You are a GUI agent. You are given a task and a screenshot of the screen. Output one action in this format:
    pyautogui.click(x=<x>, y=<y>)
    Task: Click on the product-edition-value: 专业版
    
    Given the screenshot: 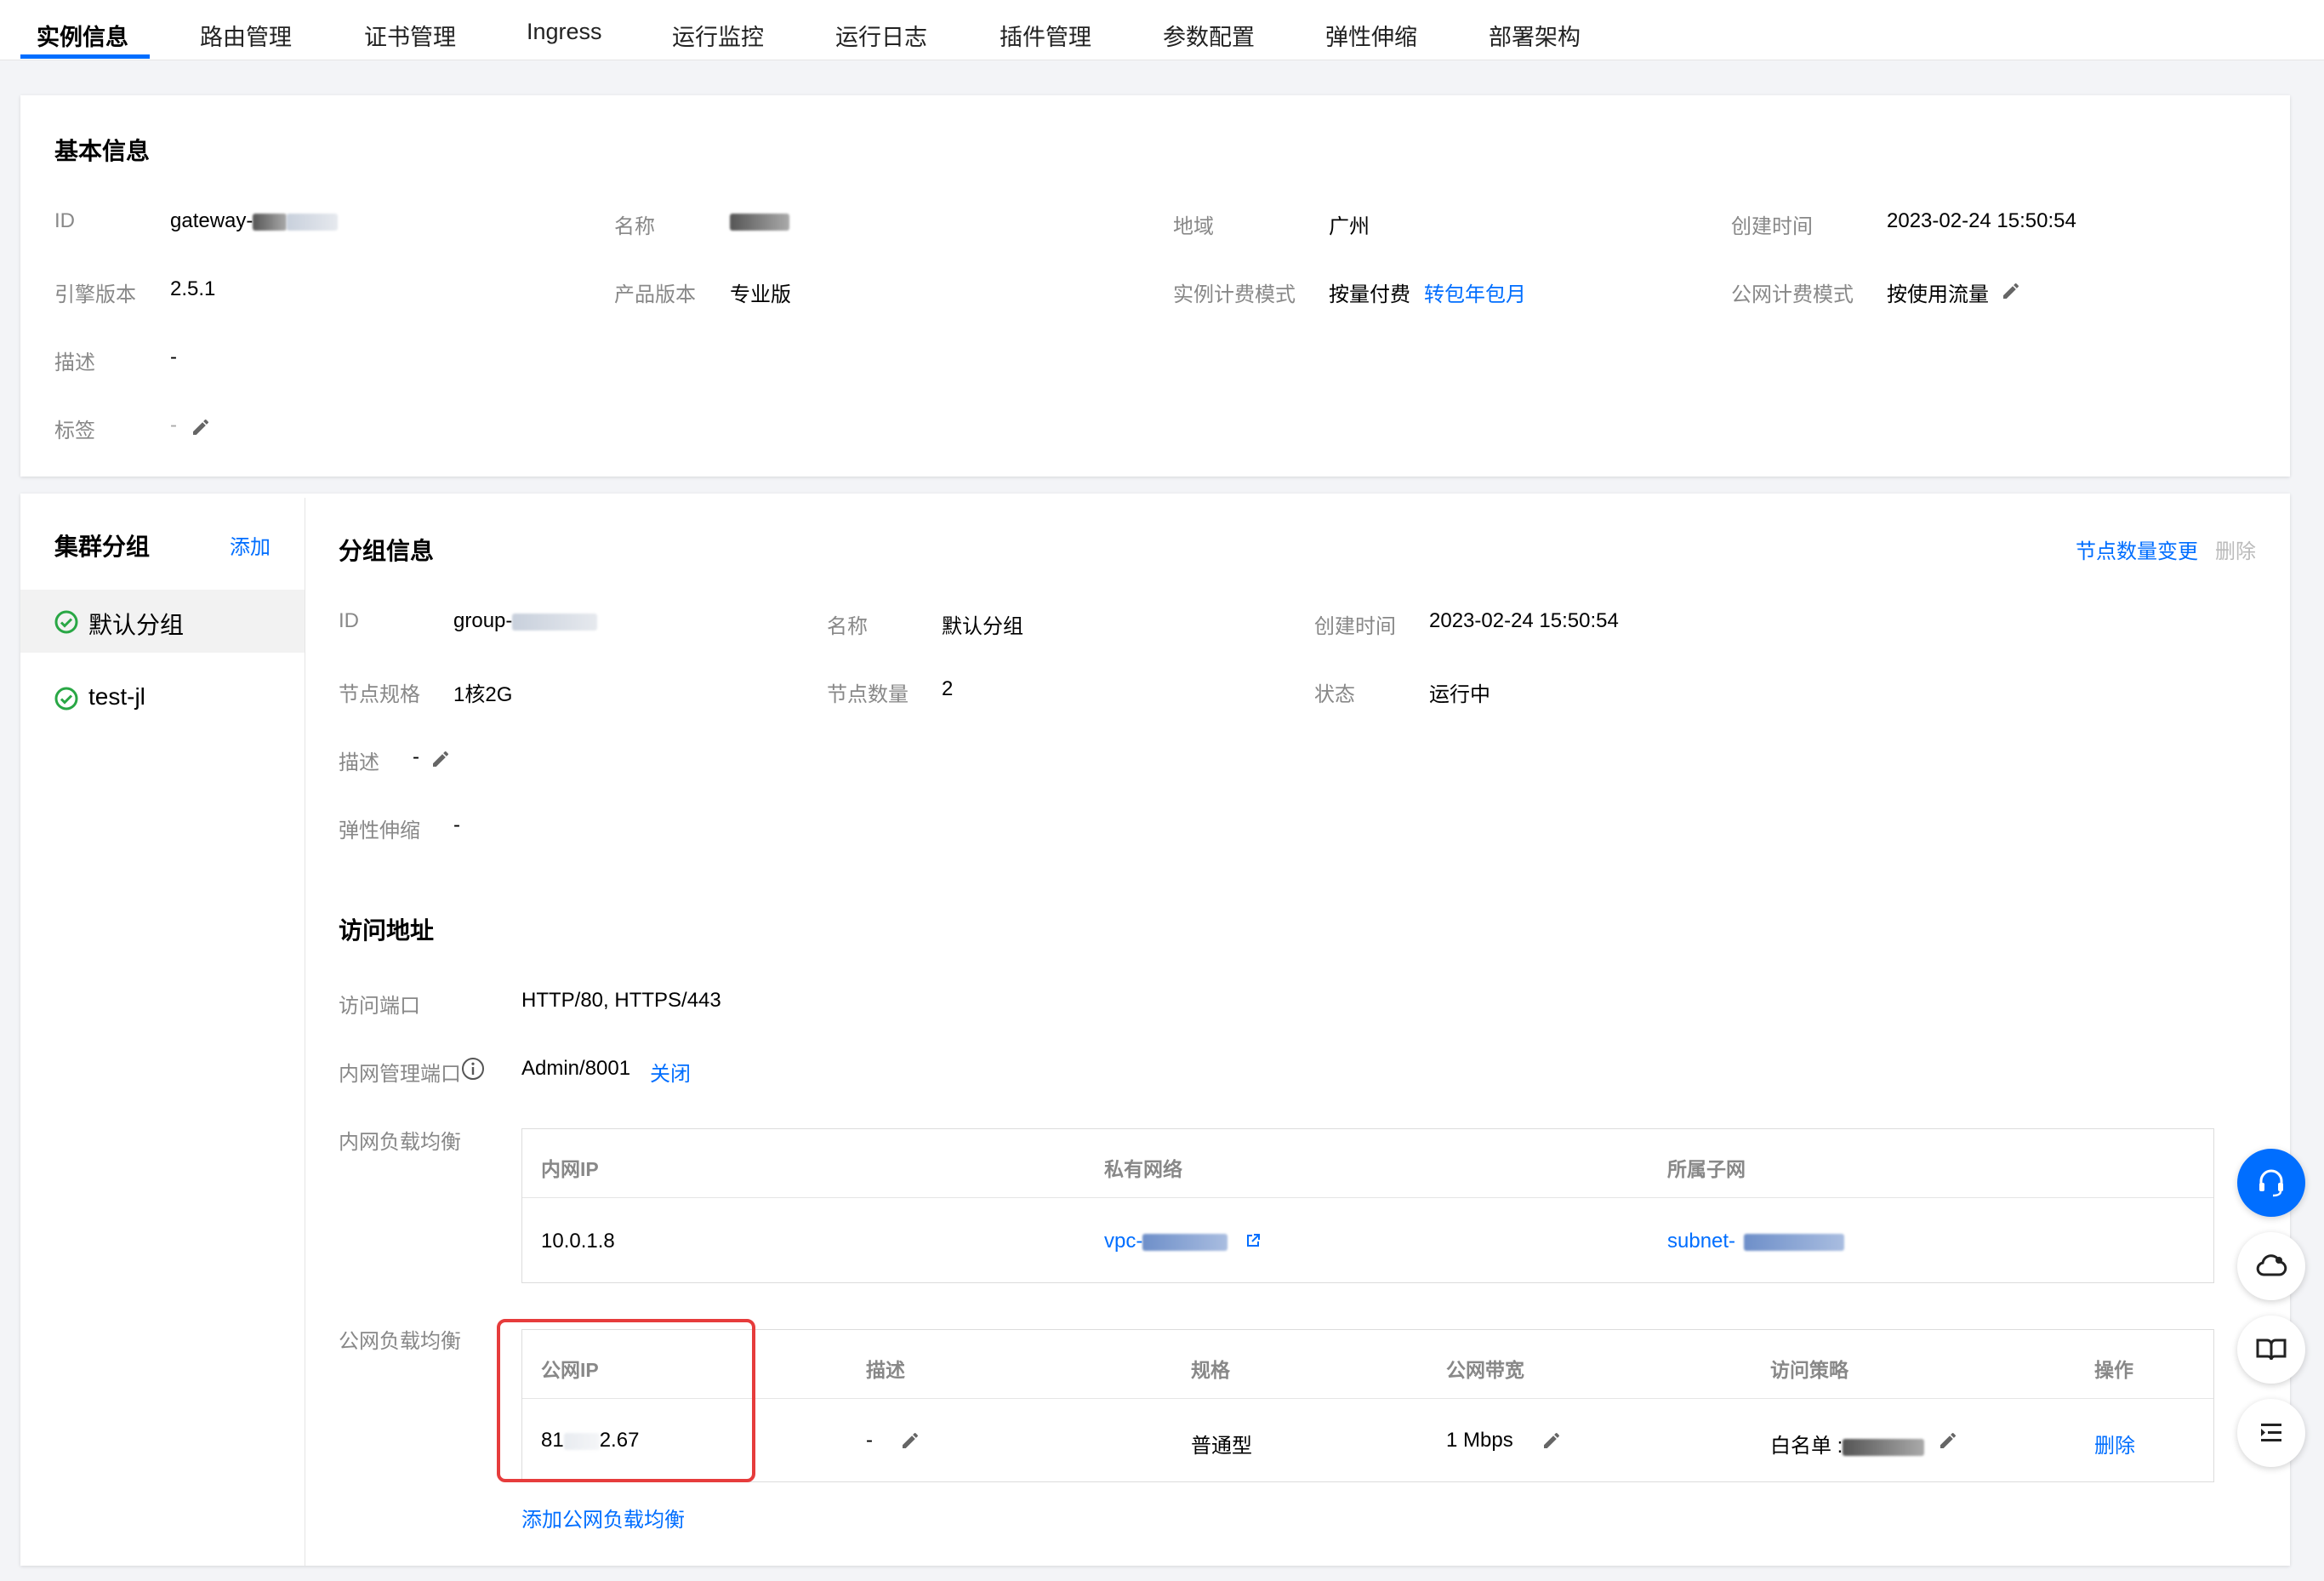 What is the action you would take?
    pyautogui.click(x=760, y=294)
    